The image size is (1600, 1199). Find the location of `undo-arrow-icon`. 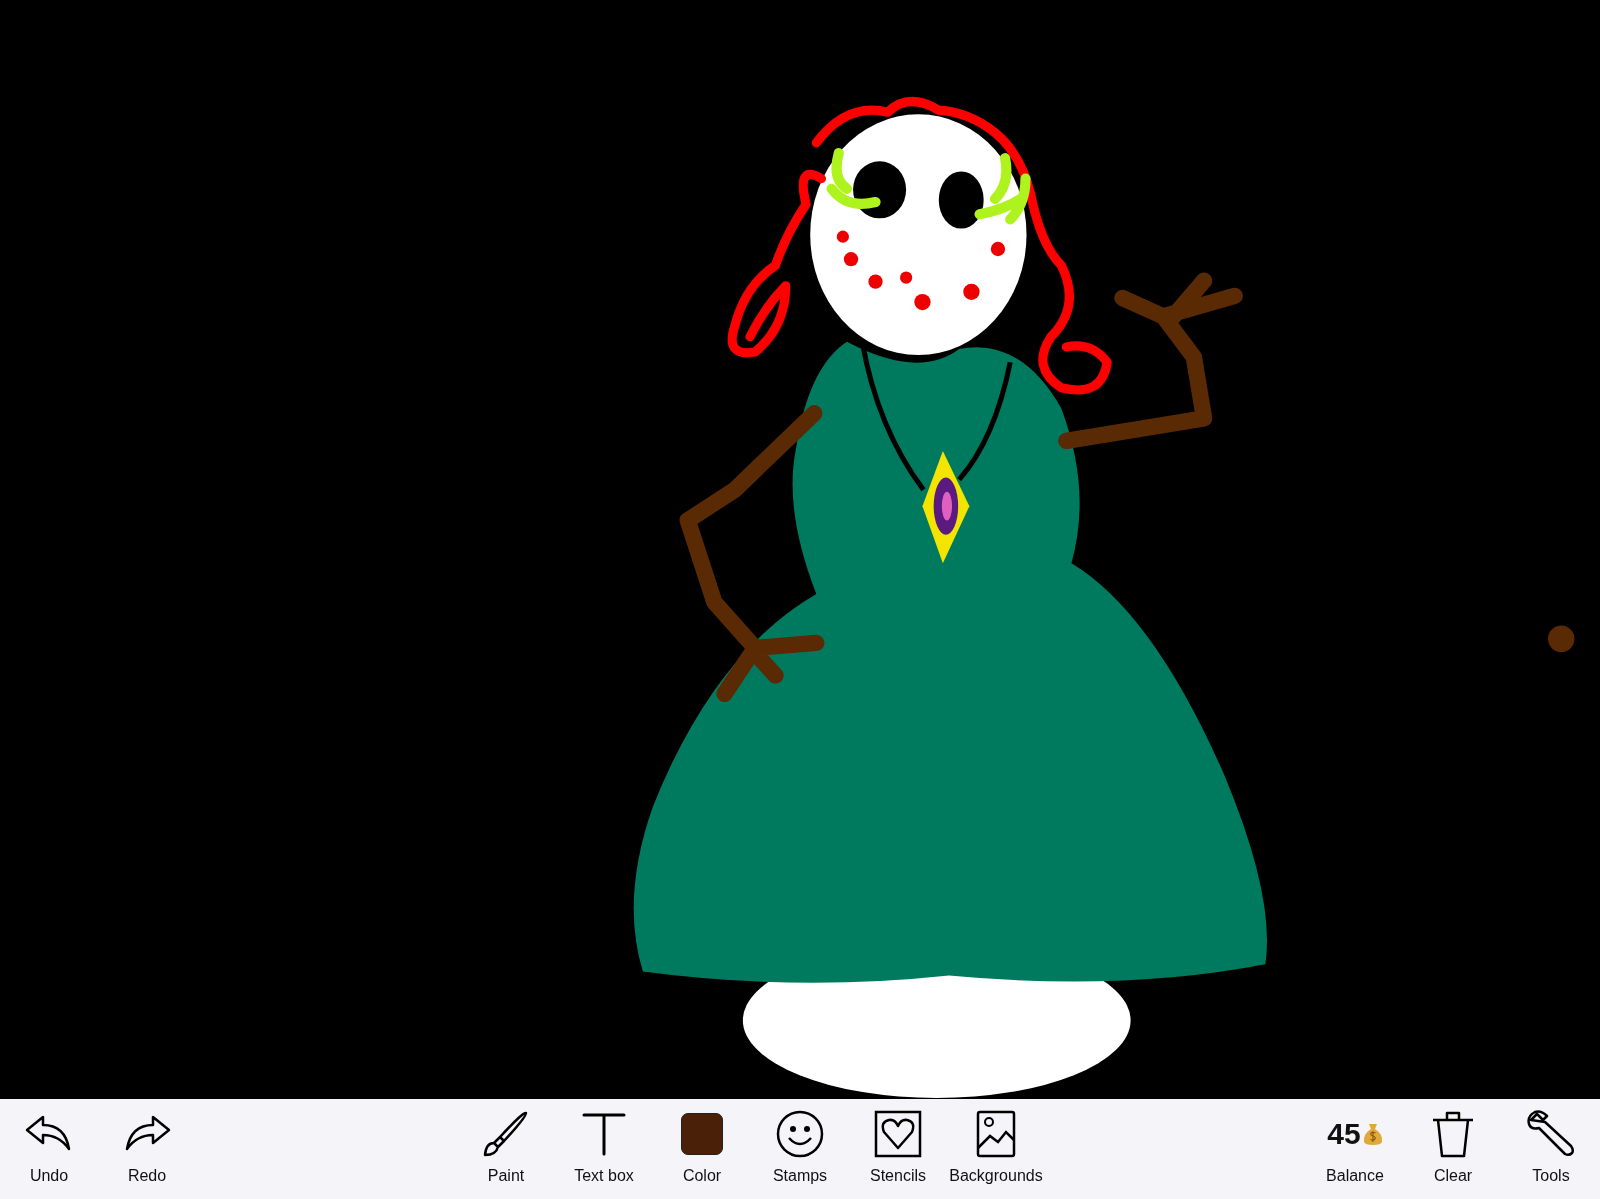

undo-arrow-icon is located at coordinates (49, 1134).